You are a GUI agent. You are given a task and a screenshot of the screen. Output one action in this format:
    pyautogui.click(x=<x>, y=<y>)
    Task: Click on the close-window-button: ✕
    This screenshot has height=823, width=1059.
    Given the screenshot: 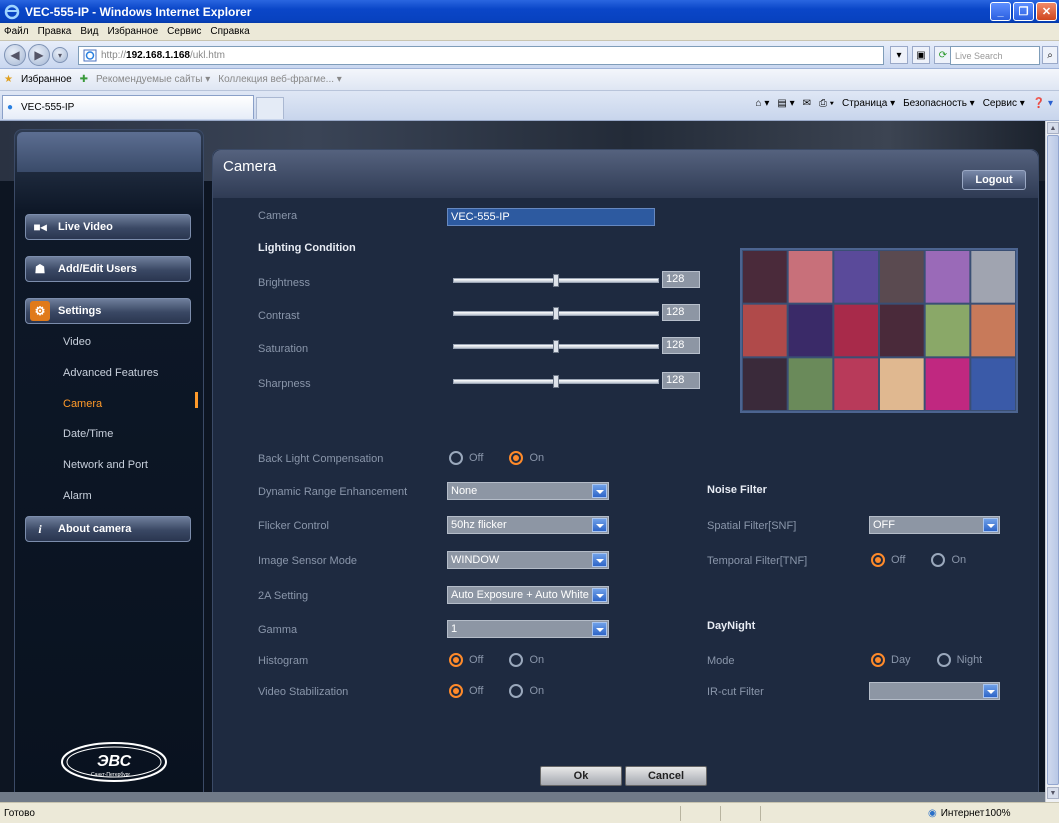 What is the action you would take?
    pyautogui.click(x=1046, y=11)
    